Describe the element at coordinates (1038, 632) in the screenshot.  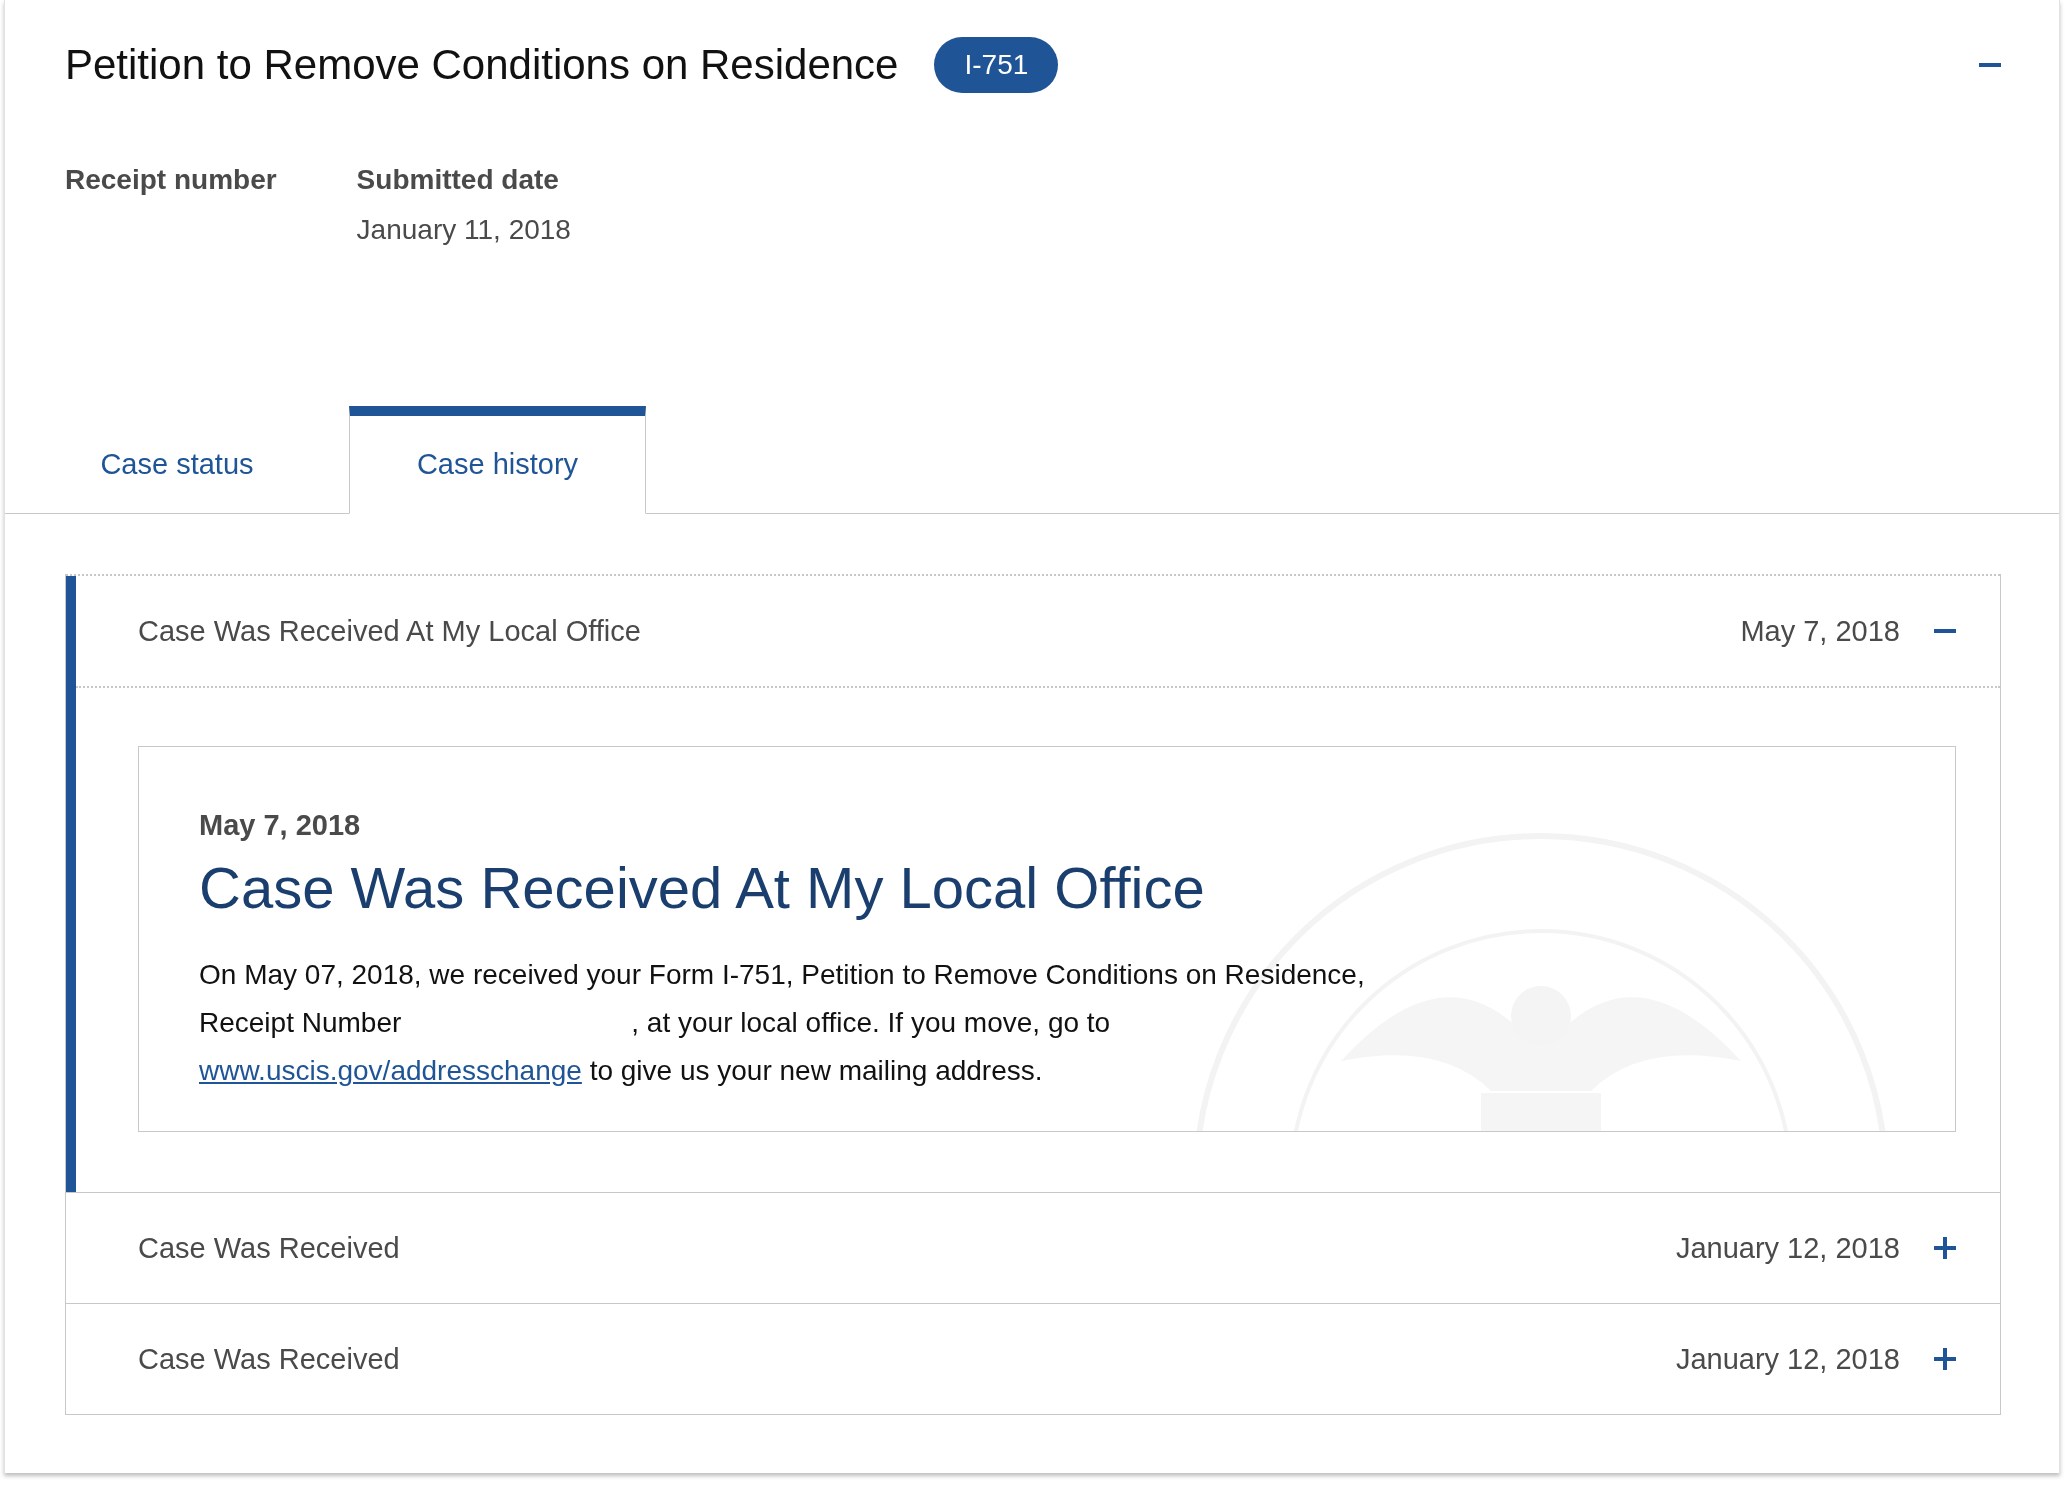
I see `history-row: Case Was Received At My Local Office May 7, 2018` at that location.